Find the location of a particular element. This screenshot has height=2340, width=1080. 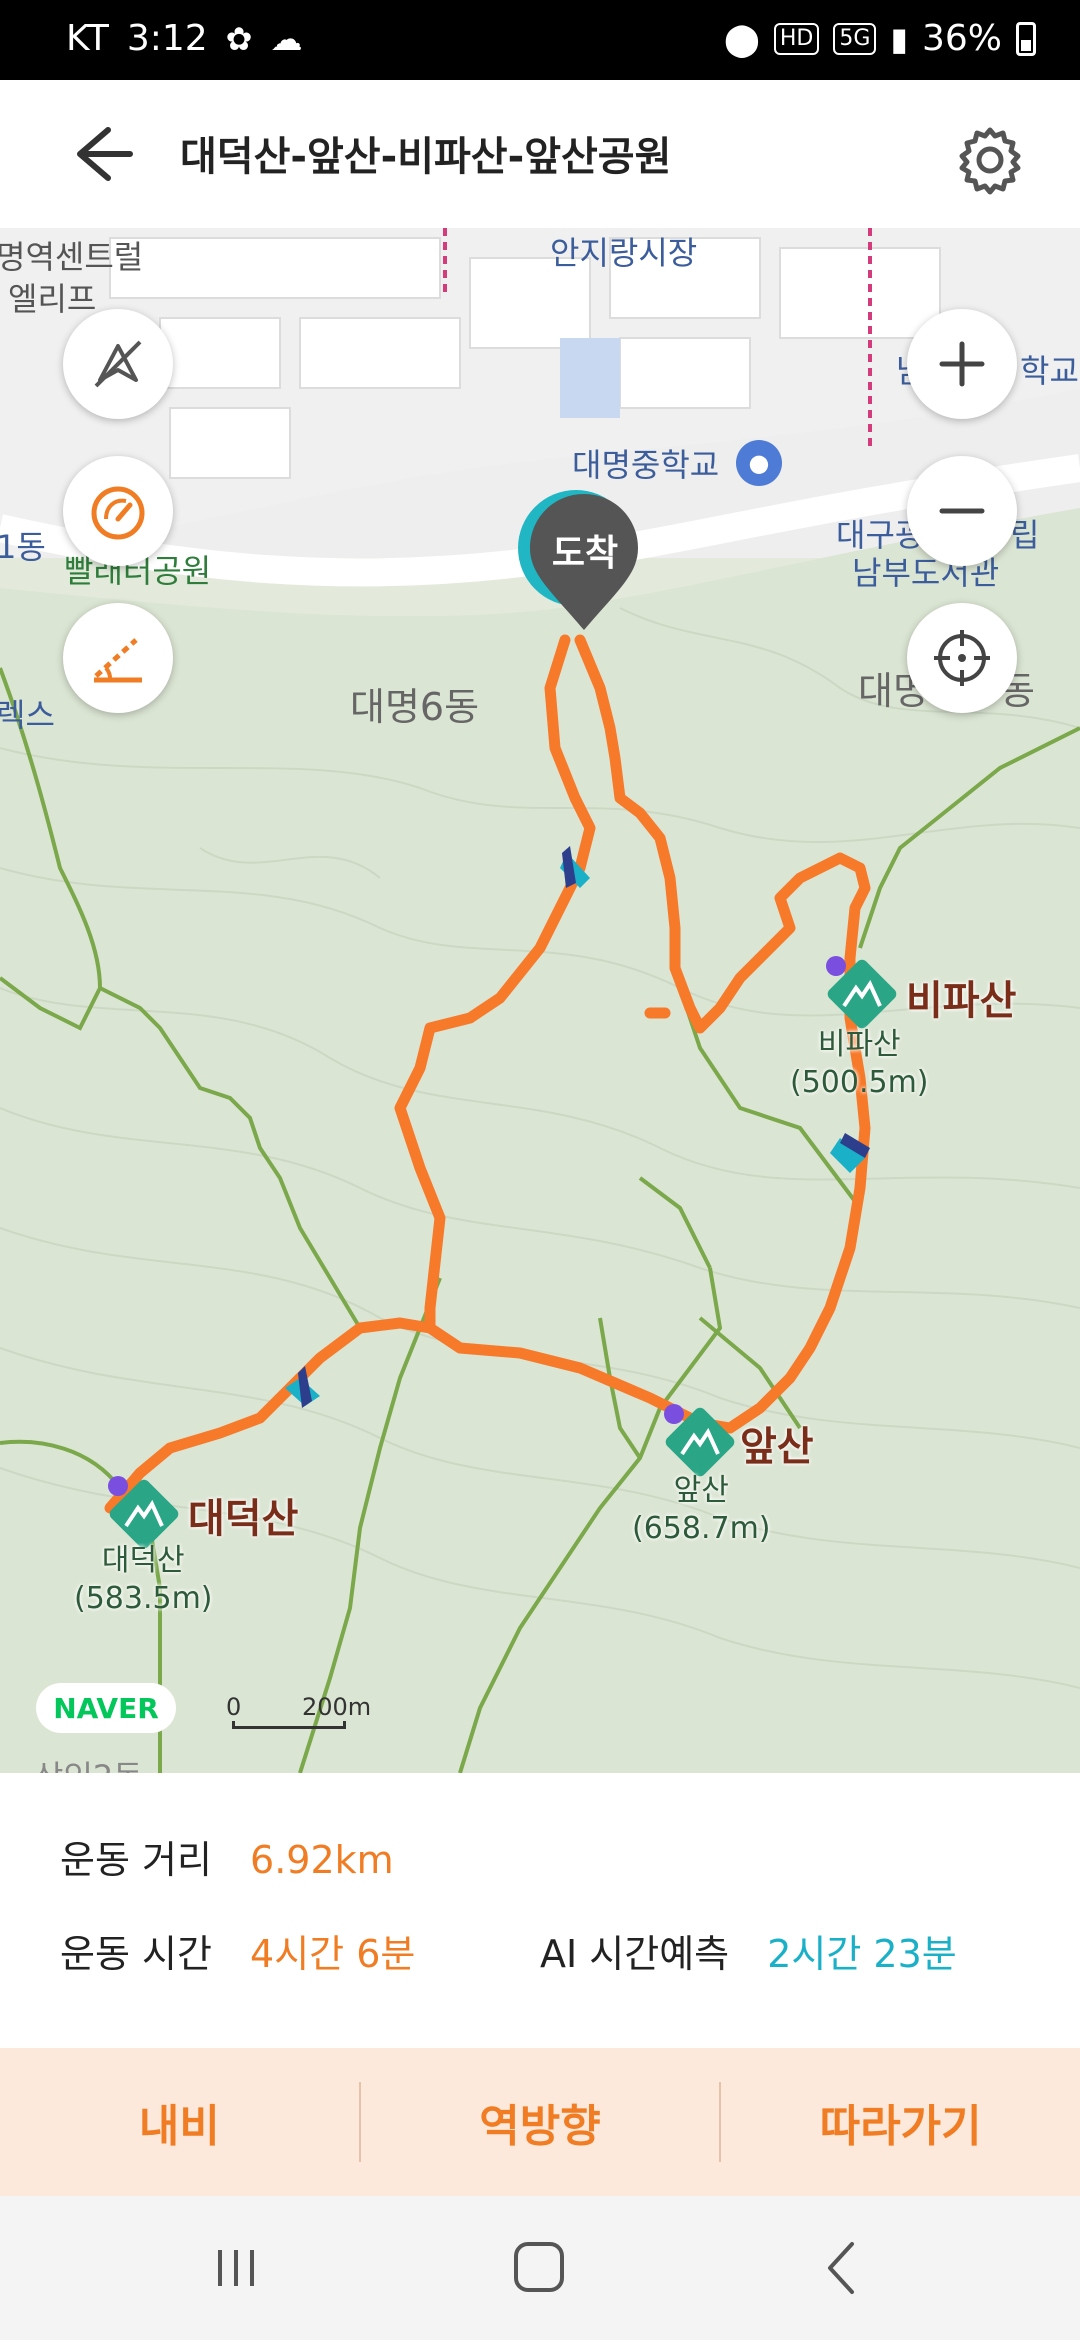

app-header: 대덕산-앞산-비파산-앞산공원 is located at coordinates (540, 154).